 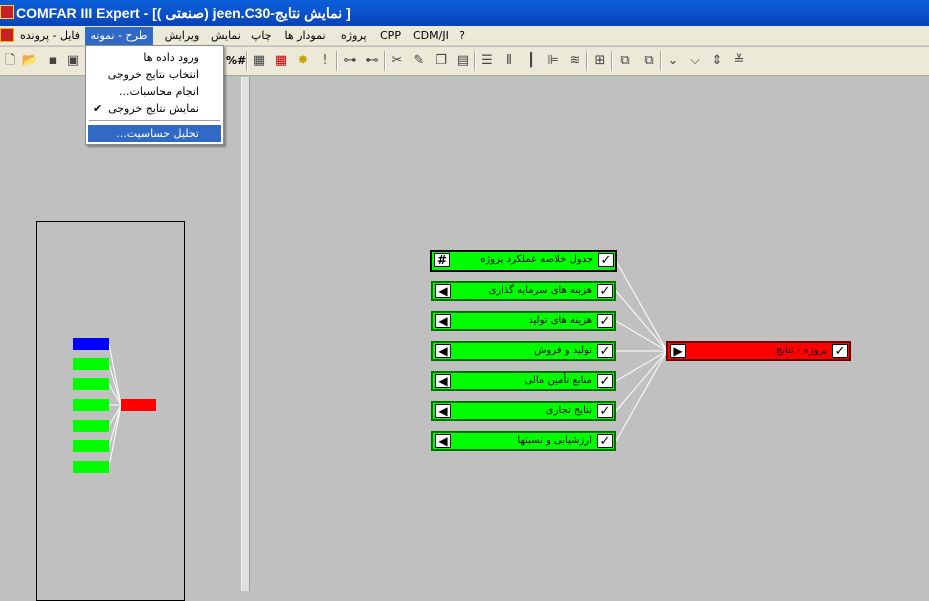 What do you see at coordinates (7, 12) in the screenshot?
I see `app-icon` at bounding box center [7, 12].